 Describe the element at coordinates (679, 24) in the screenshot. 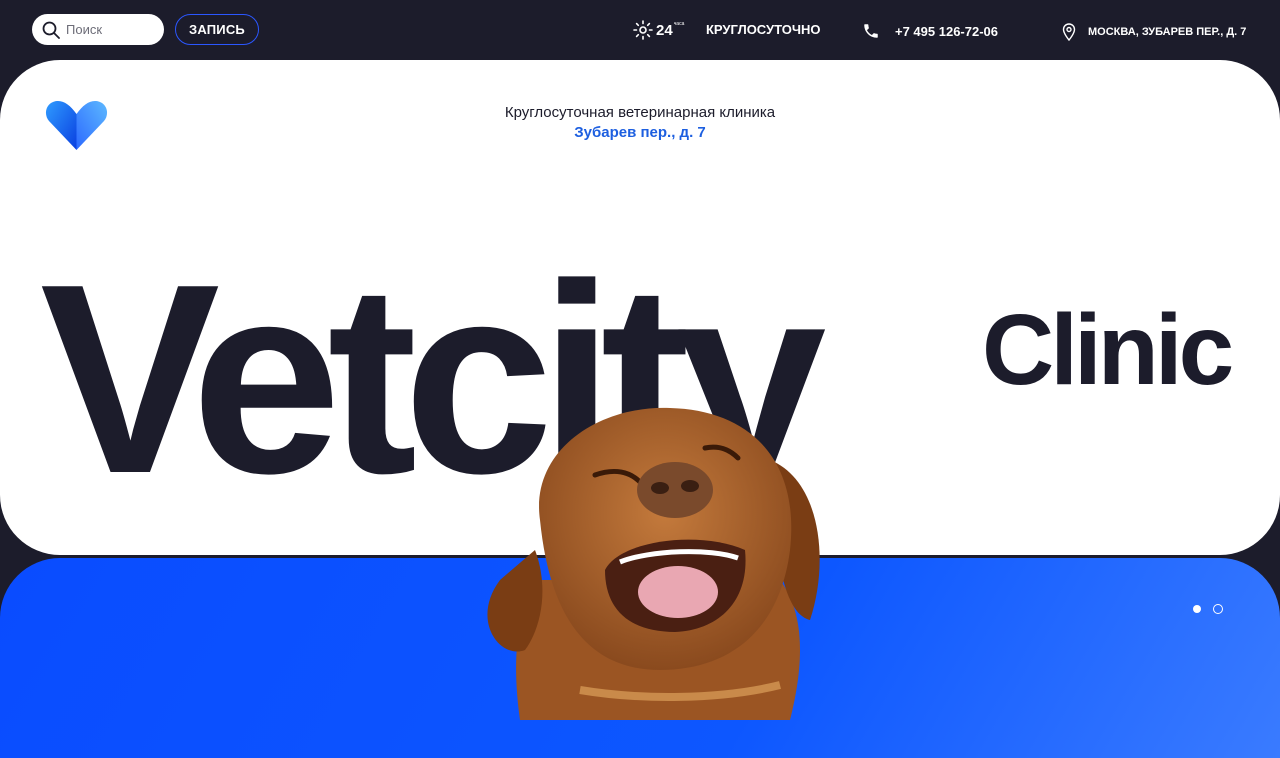

I see `hours-unit: часа` at that location.